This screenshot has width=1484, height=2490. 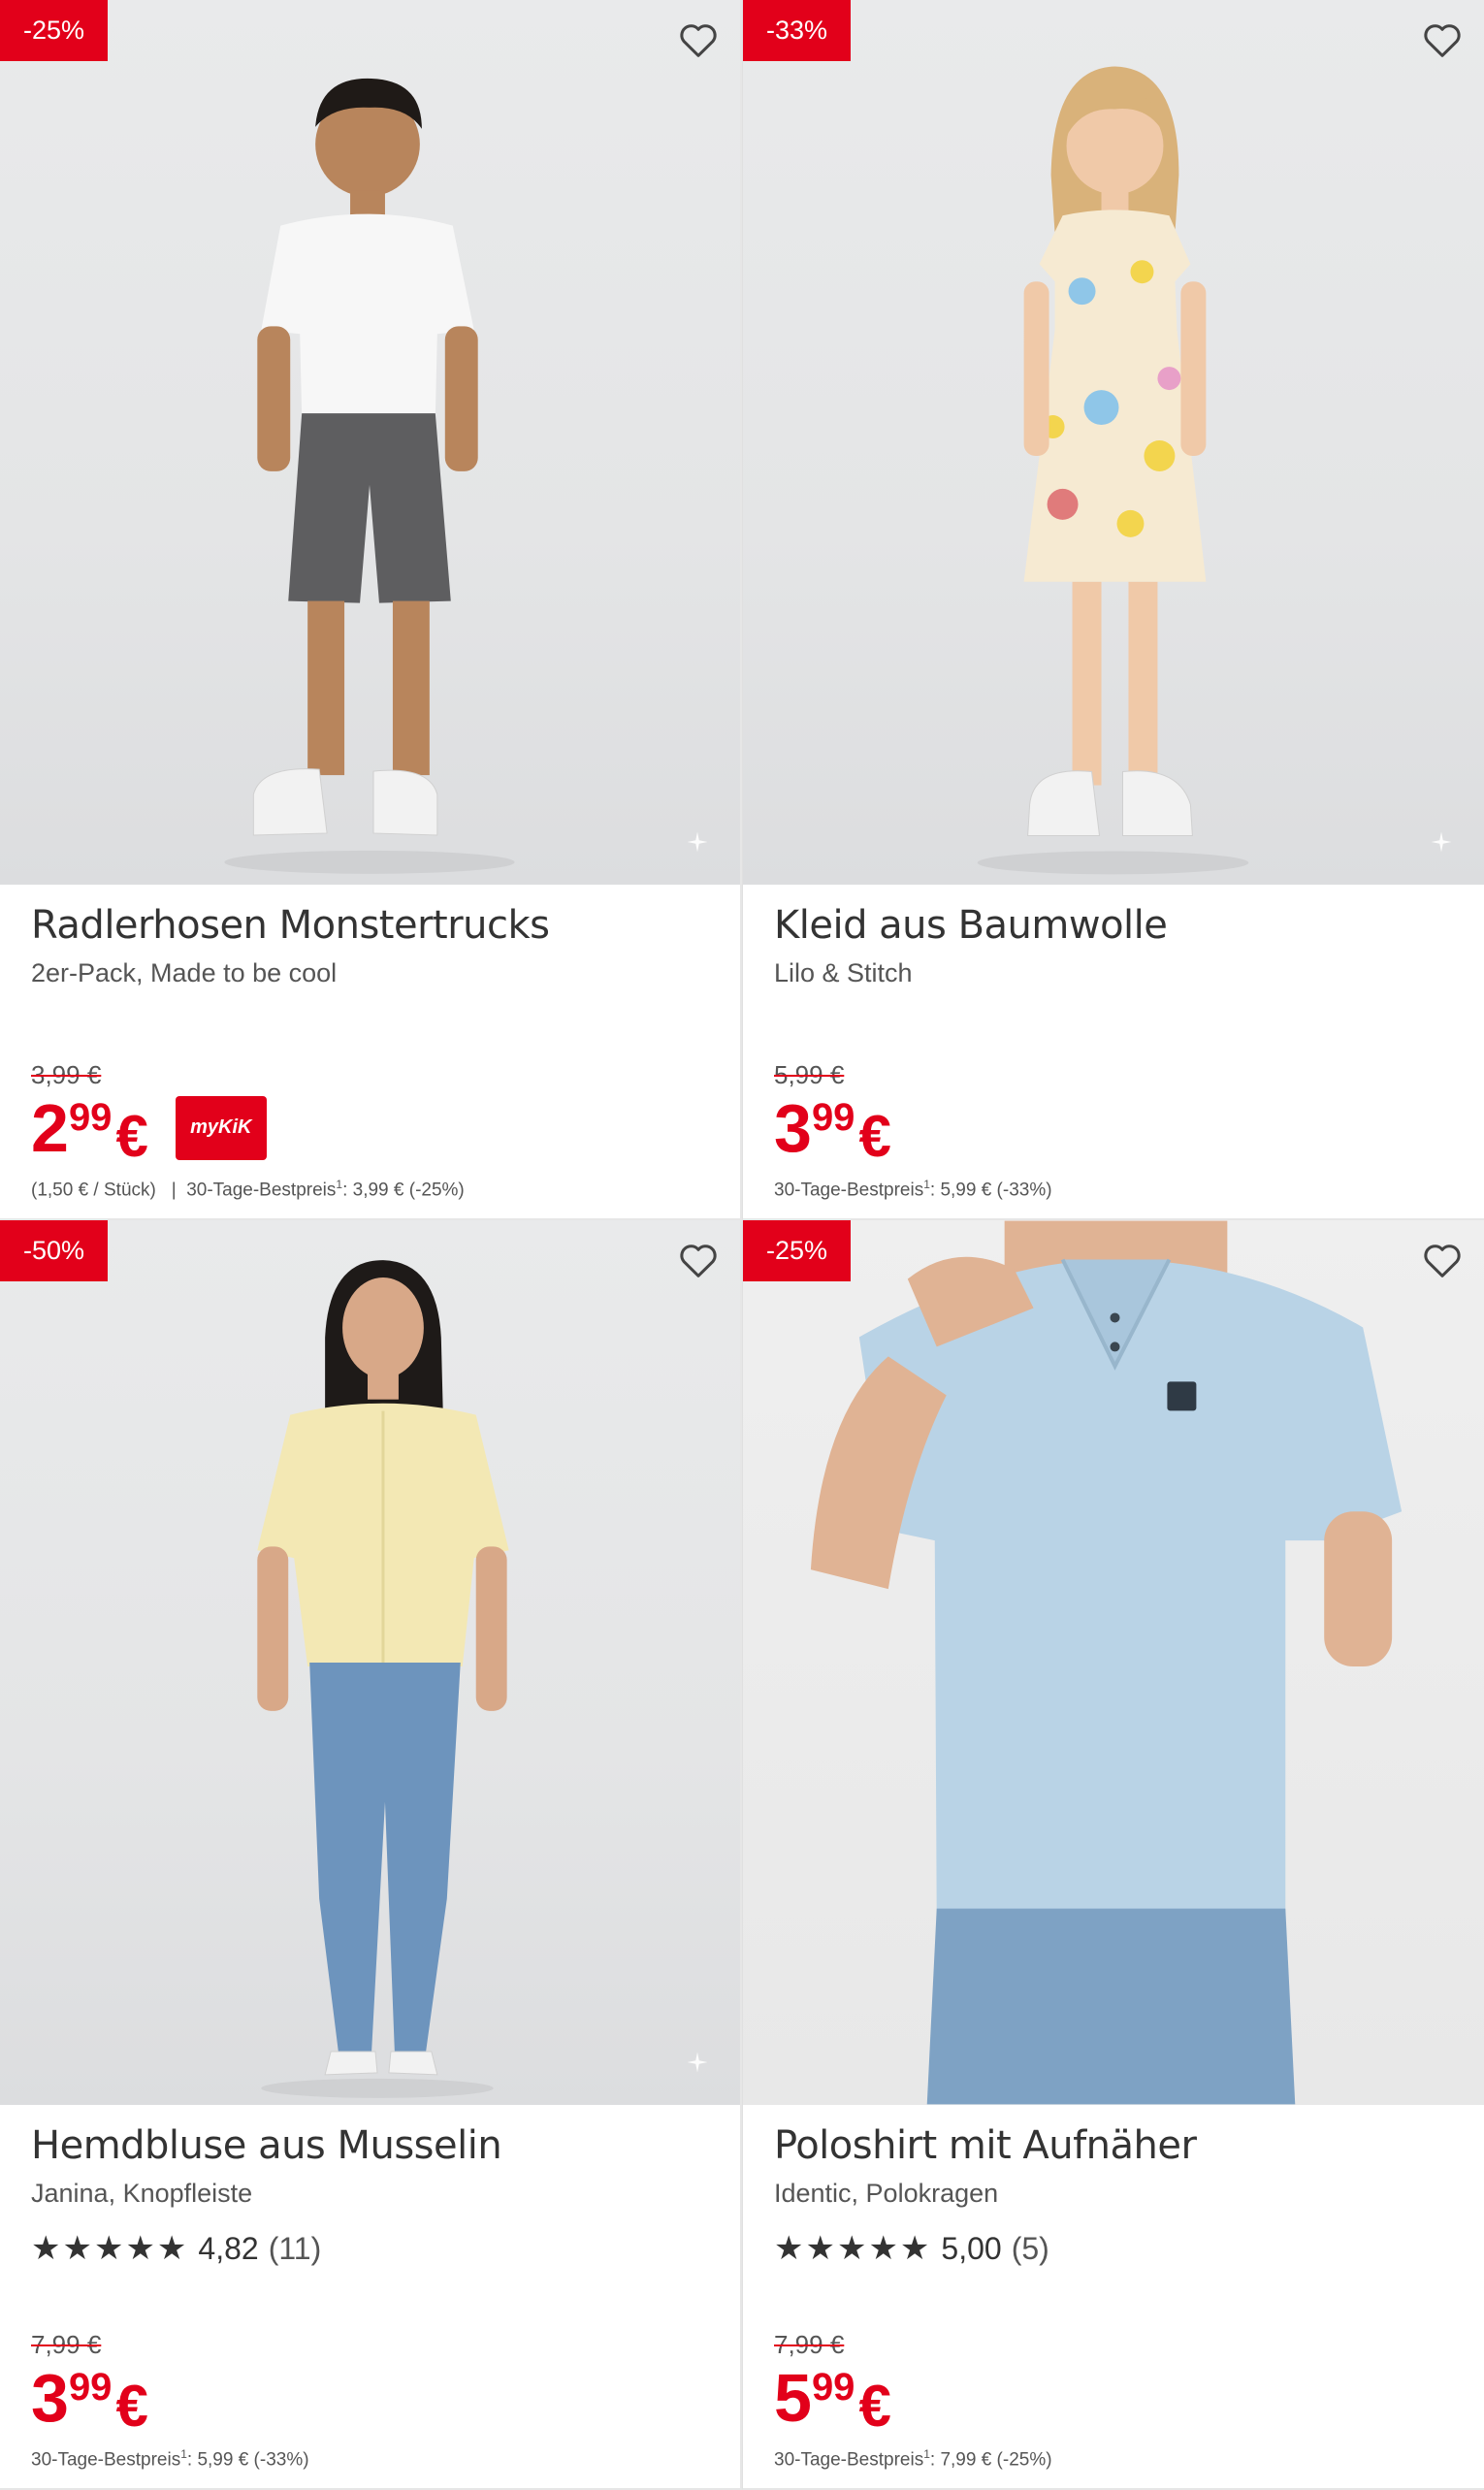 I want to click on current-price: 2 99 €, so click(x=90, y=1130).